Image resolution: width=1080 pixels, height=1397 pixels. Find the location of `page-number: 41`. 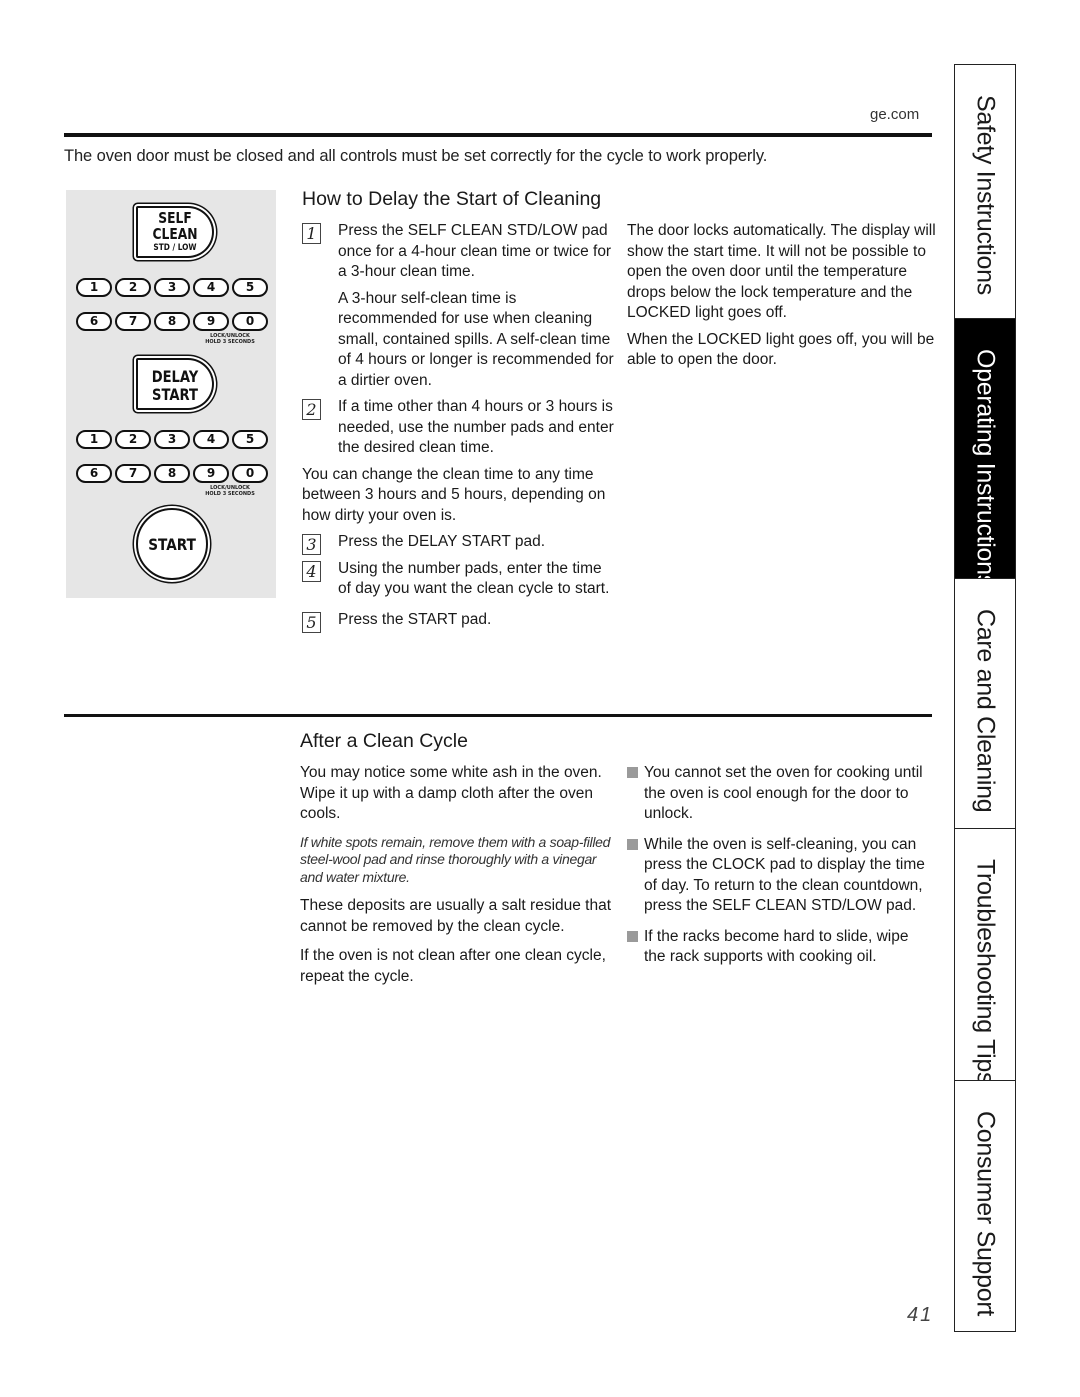

page-number: 41 is located at coordinates (920, 1315).